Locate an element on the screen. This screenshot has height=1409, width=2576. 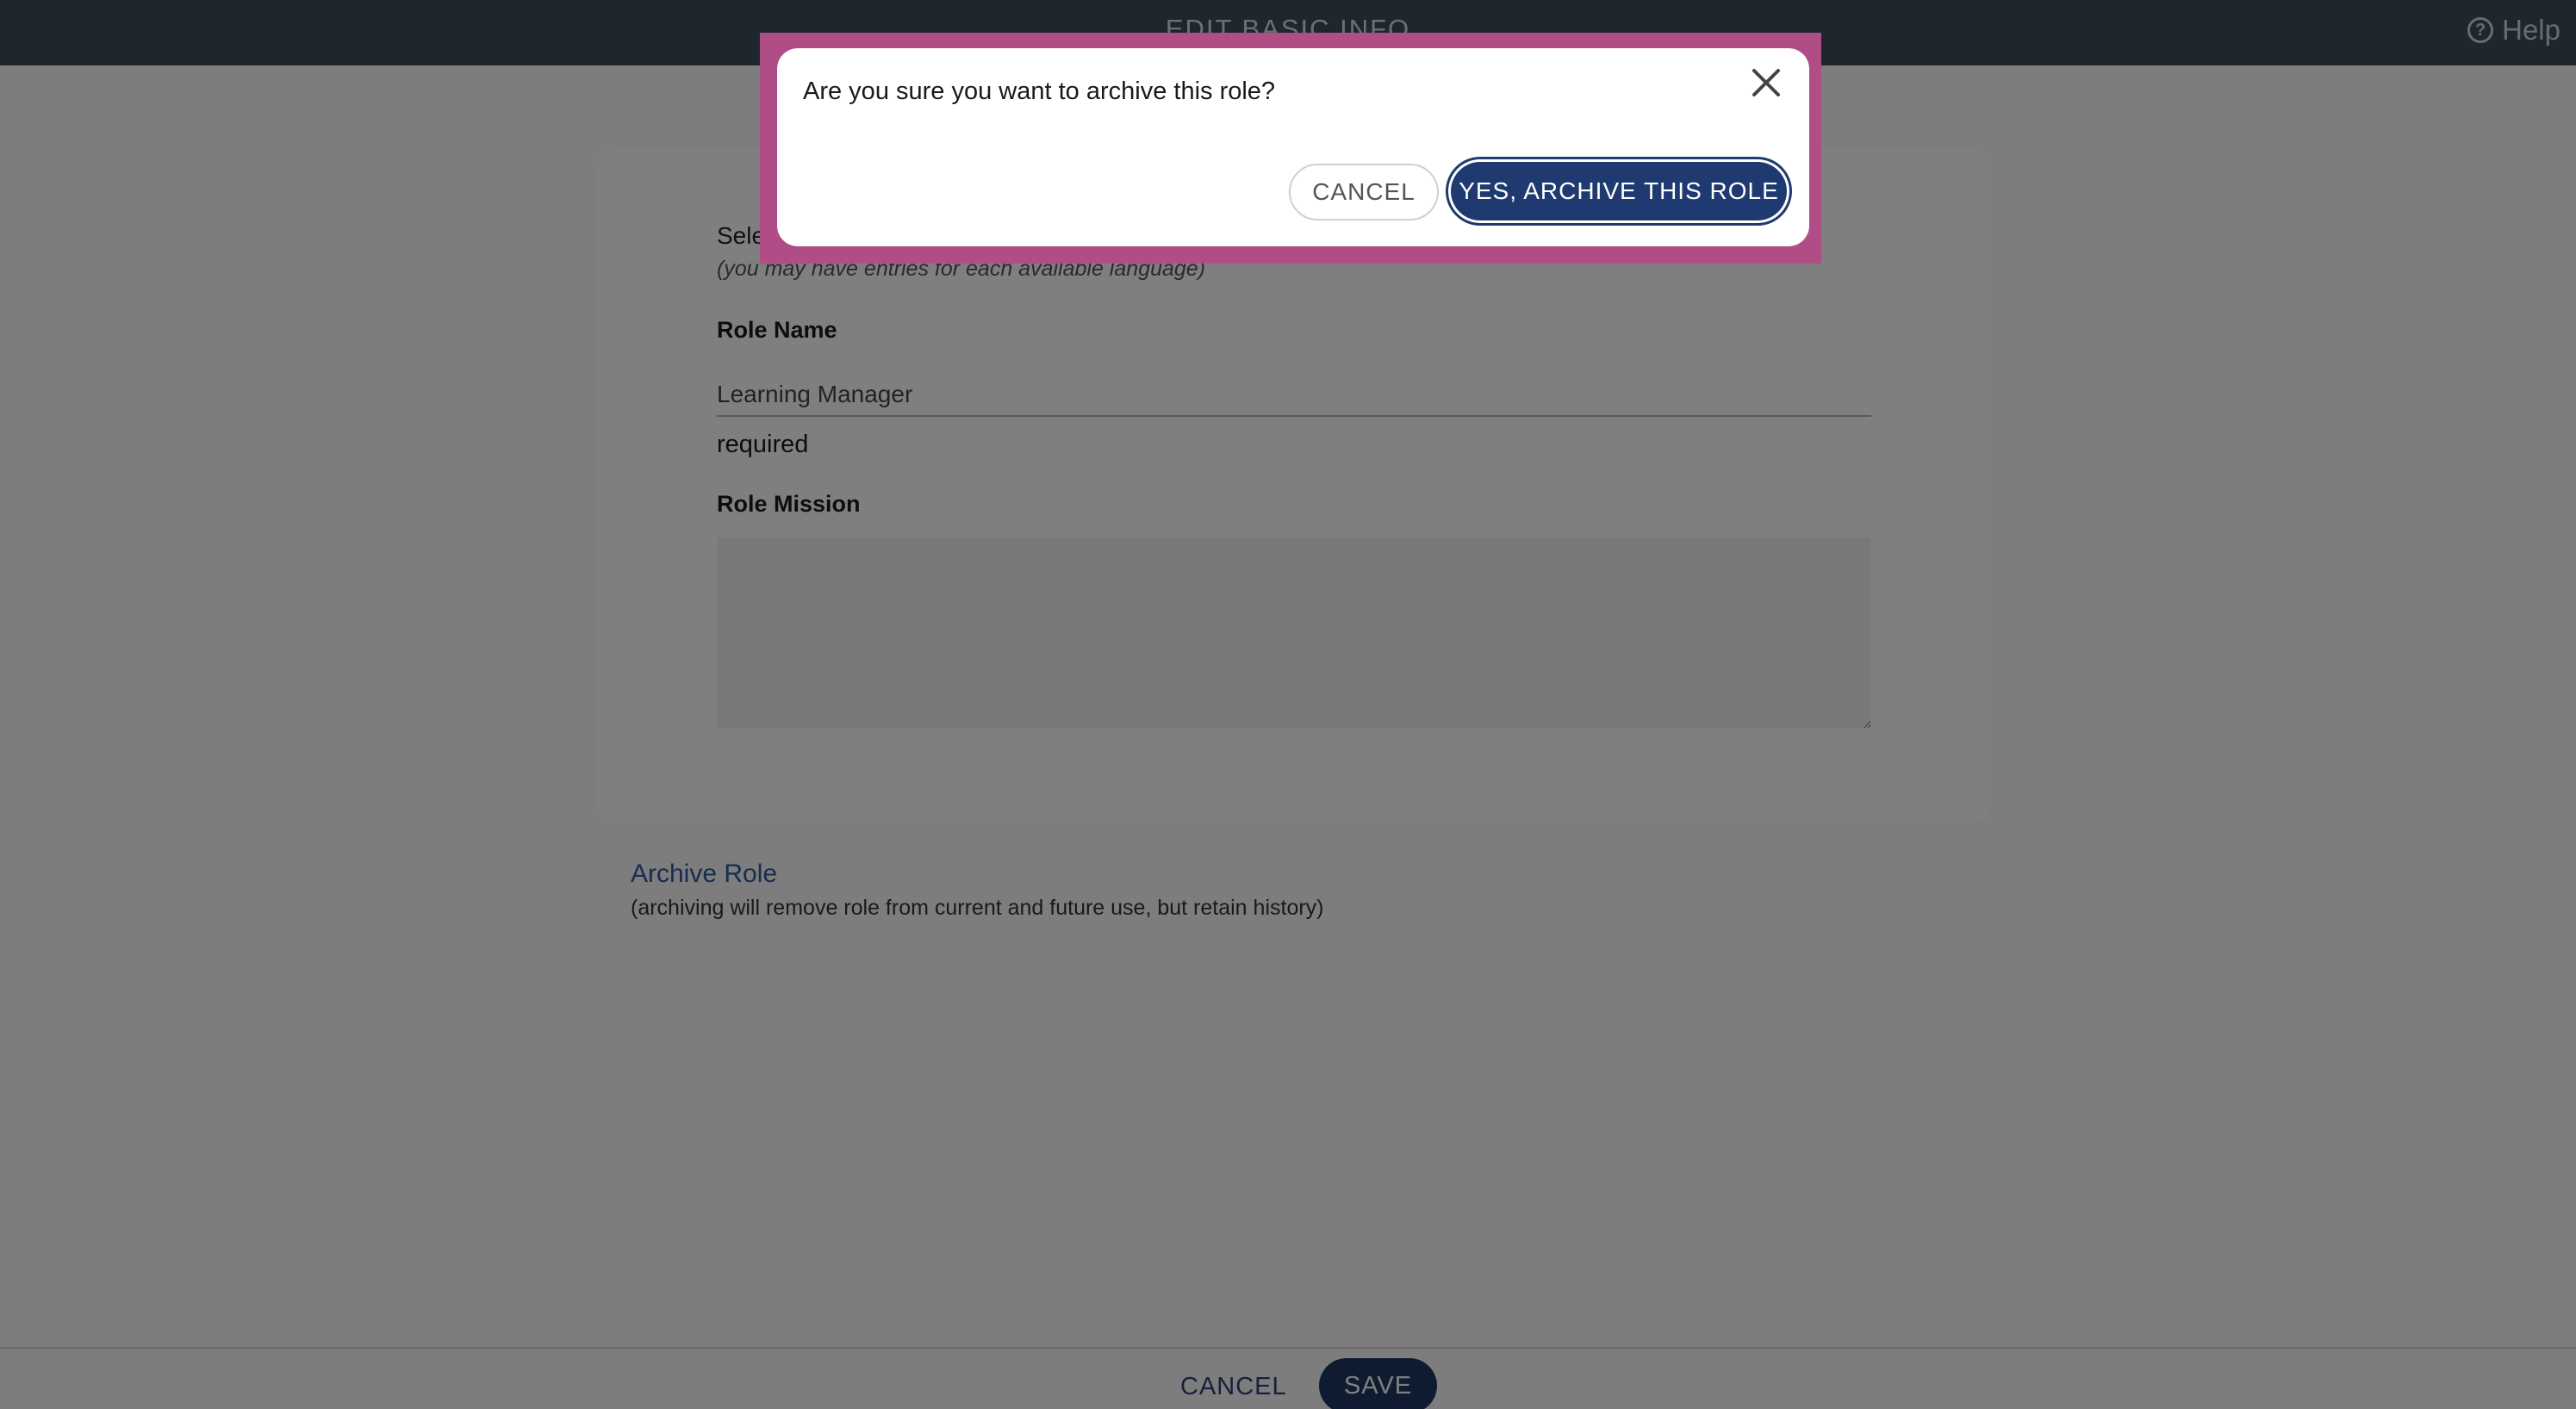
close-icon is located at coordinates (1767, 83).